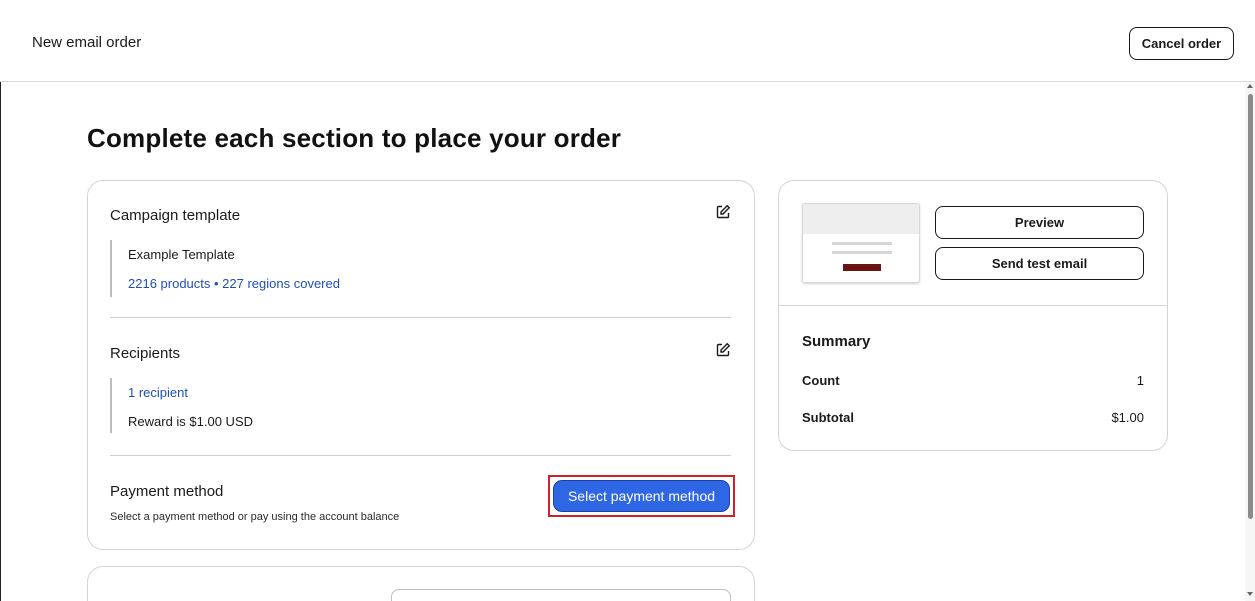 Image resolution: width=1255 pixels, height=601 pixels. Describe the element at coordinates (828, 417) in the screenshot. I see `subtotal-label: Subtotal` at that location.